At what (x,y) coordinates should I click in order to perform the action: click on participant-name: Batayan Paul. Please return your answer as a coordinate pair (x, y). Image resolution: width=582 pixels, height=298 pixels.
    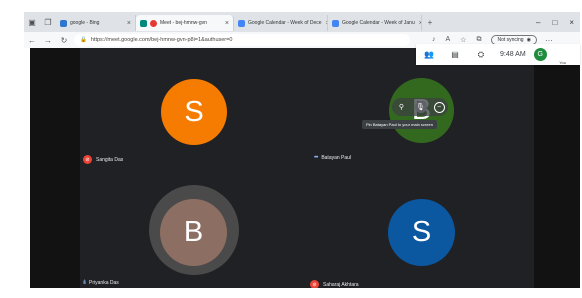
    Looking at the image, I should click on (336, 158).